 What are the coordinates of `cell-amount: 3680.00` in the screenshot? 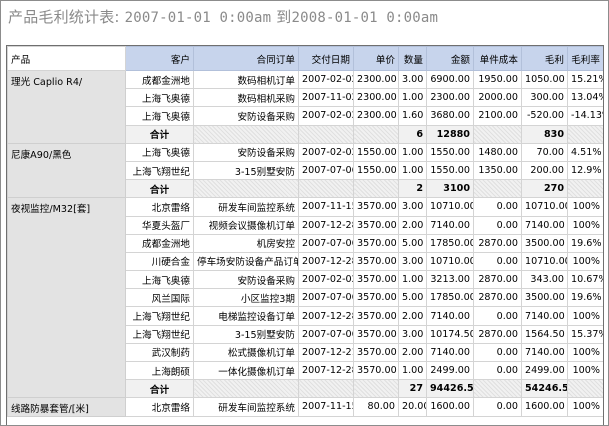 It's located at (450, 116).